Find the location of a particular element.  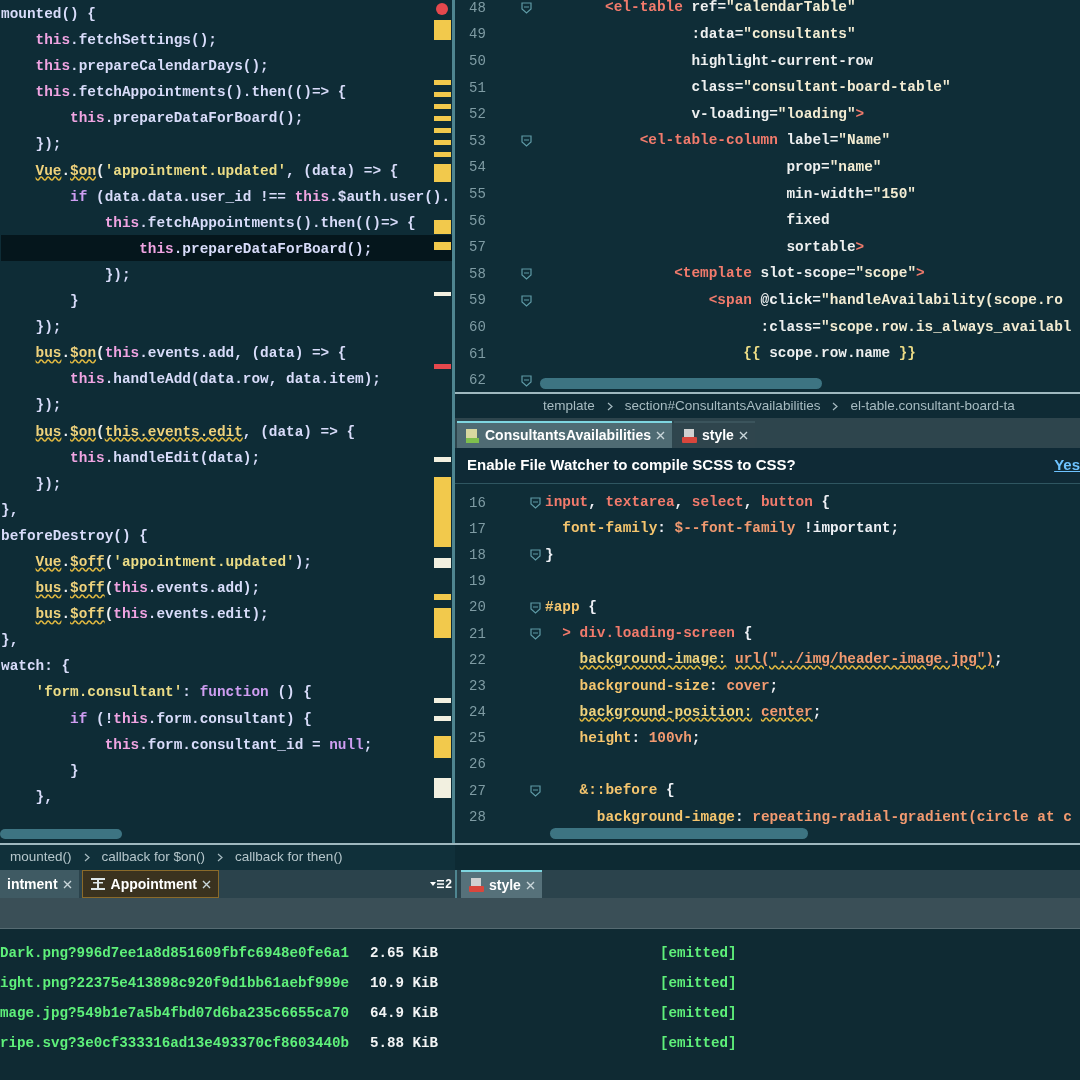

code-line: <template slot-scope="scope"> is located at coordinates (799, 274).